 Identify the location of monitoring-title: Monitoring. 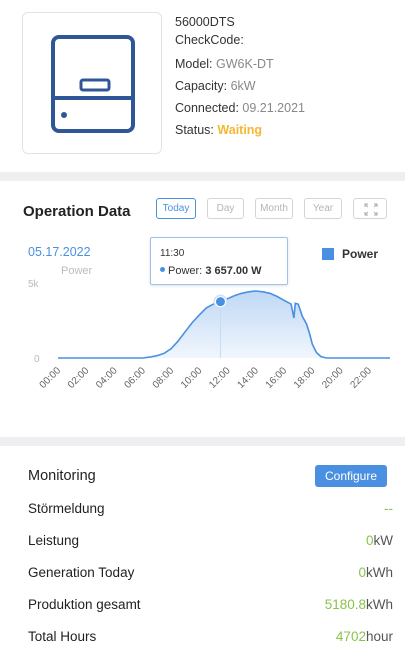
(62, 476).